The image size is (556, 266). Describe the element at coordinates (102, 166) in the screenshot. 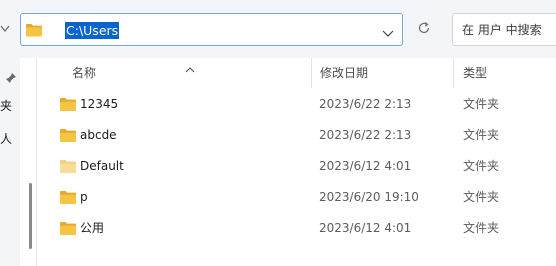

I see `file-name: Default` at that location.